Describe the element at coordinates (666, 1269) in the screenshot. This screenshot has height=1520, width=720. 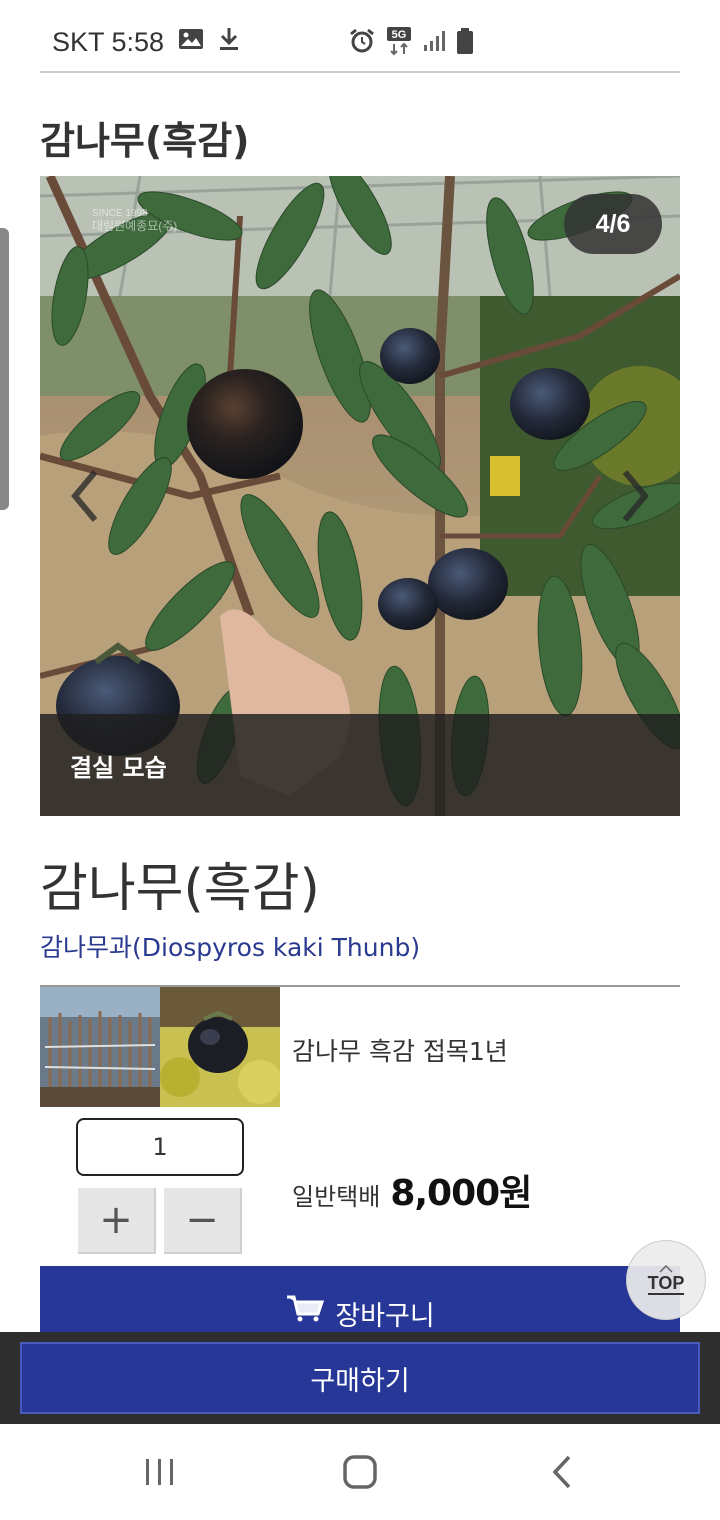
I see `caret-up-icon` at that location.